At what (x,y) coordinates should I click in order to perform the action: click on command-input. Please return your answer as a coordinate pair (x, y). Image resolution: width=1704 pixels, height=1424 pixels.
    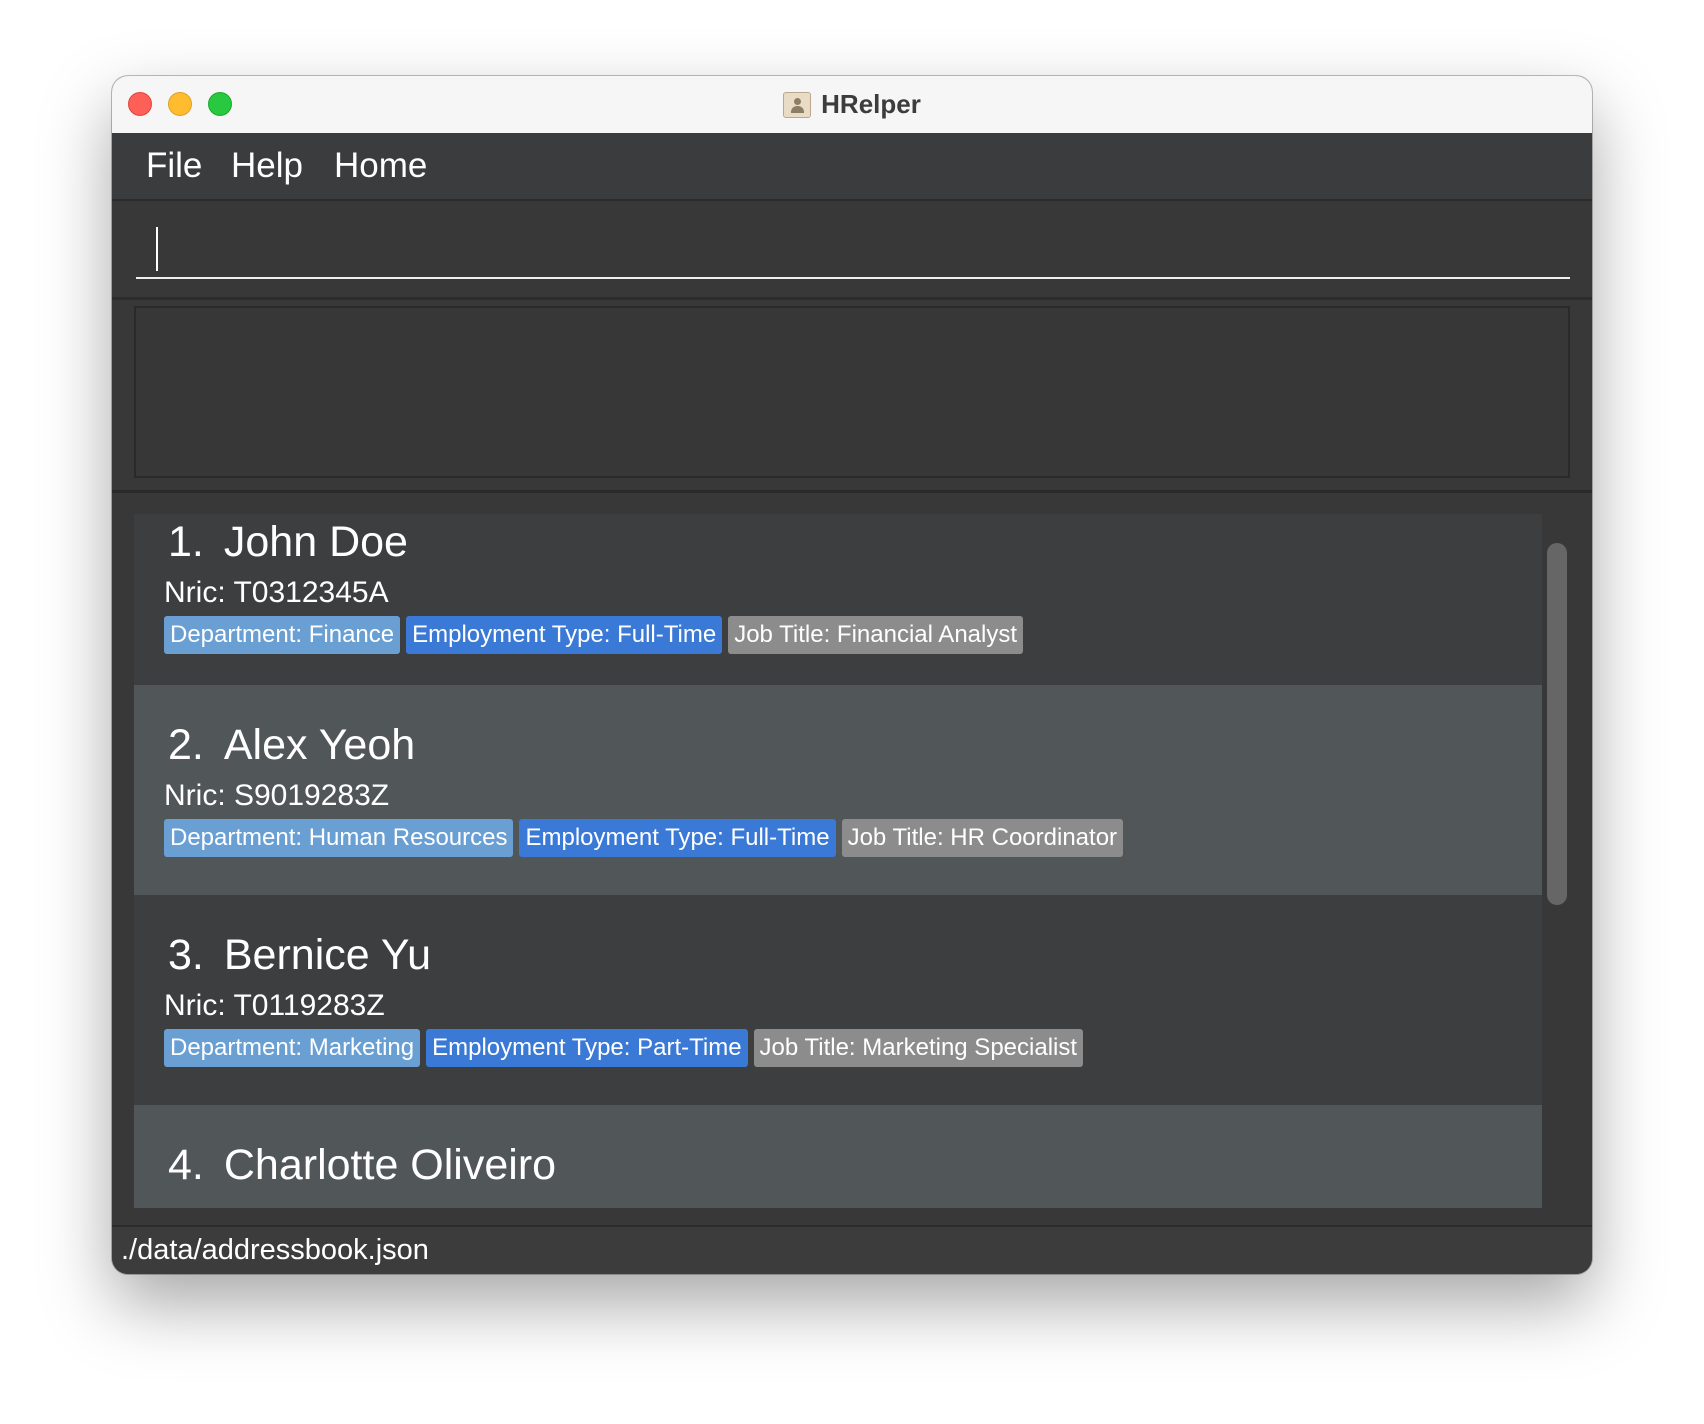
    Looking at the image, I should click on (853, 249).